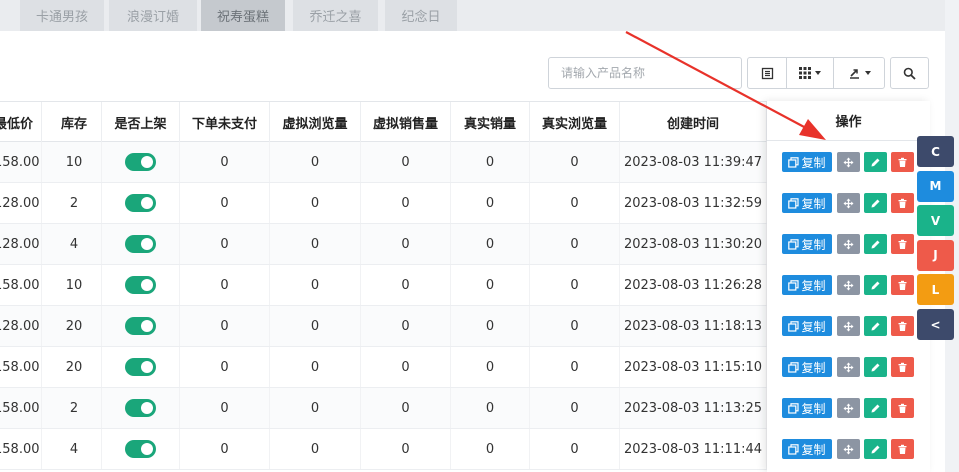  What do you see at coordinates (74, 122) in the screenshot?
I see `column-header-stock: 库存` at bounding box center [74, 122].